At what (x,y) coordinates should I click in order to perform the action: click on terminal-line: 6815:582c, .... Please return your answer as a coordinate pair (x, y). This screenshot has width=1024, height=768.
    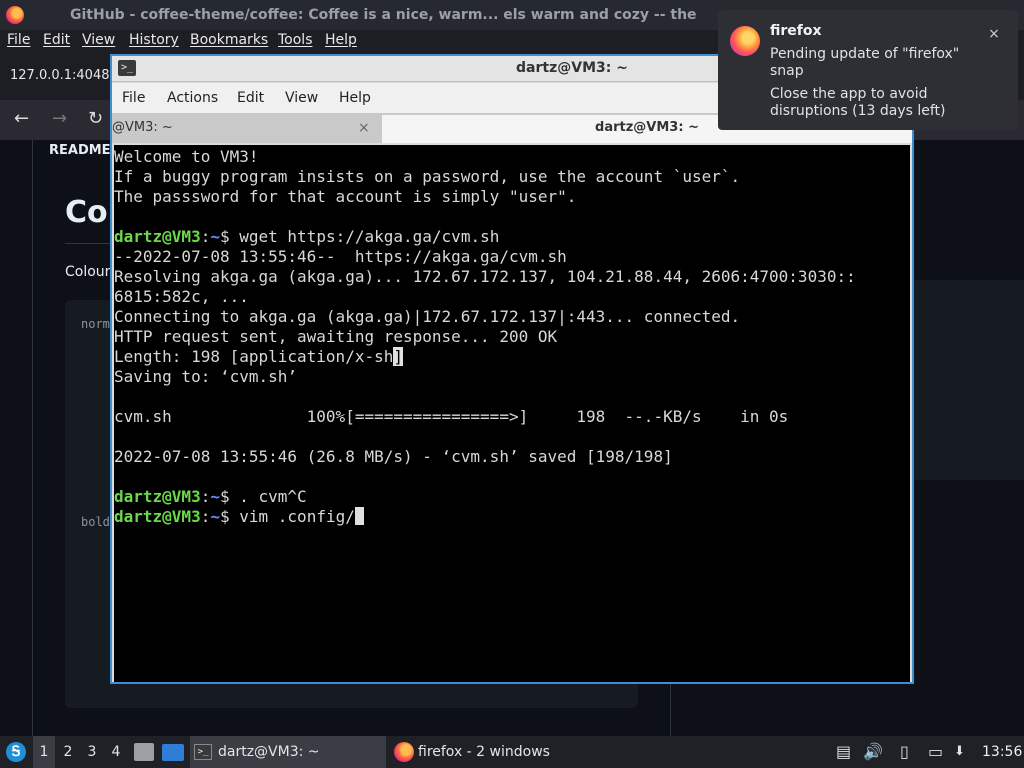
    Looking at the image, I should click on (181, 296).